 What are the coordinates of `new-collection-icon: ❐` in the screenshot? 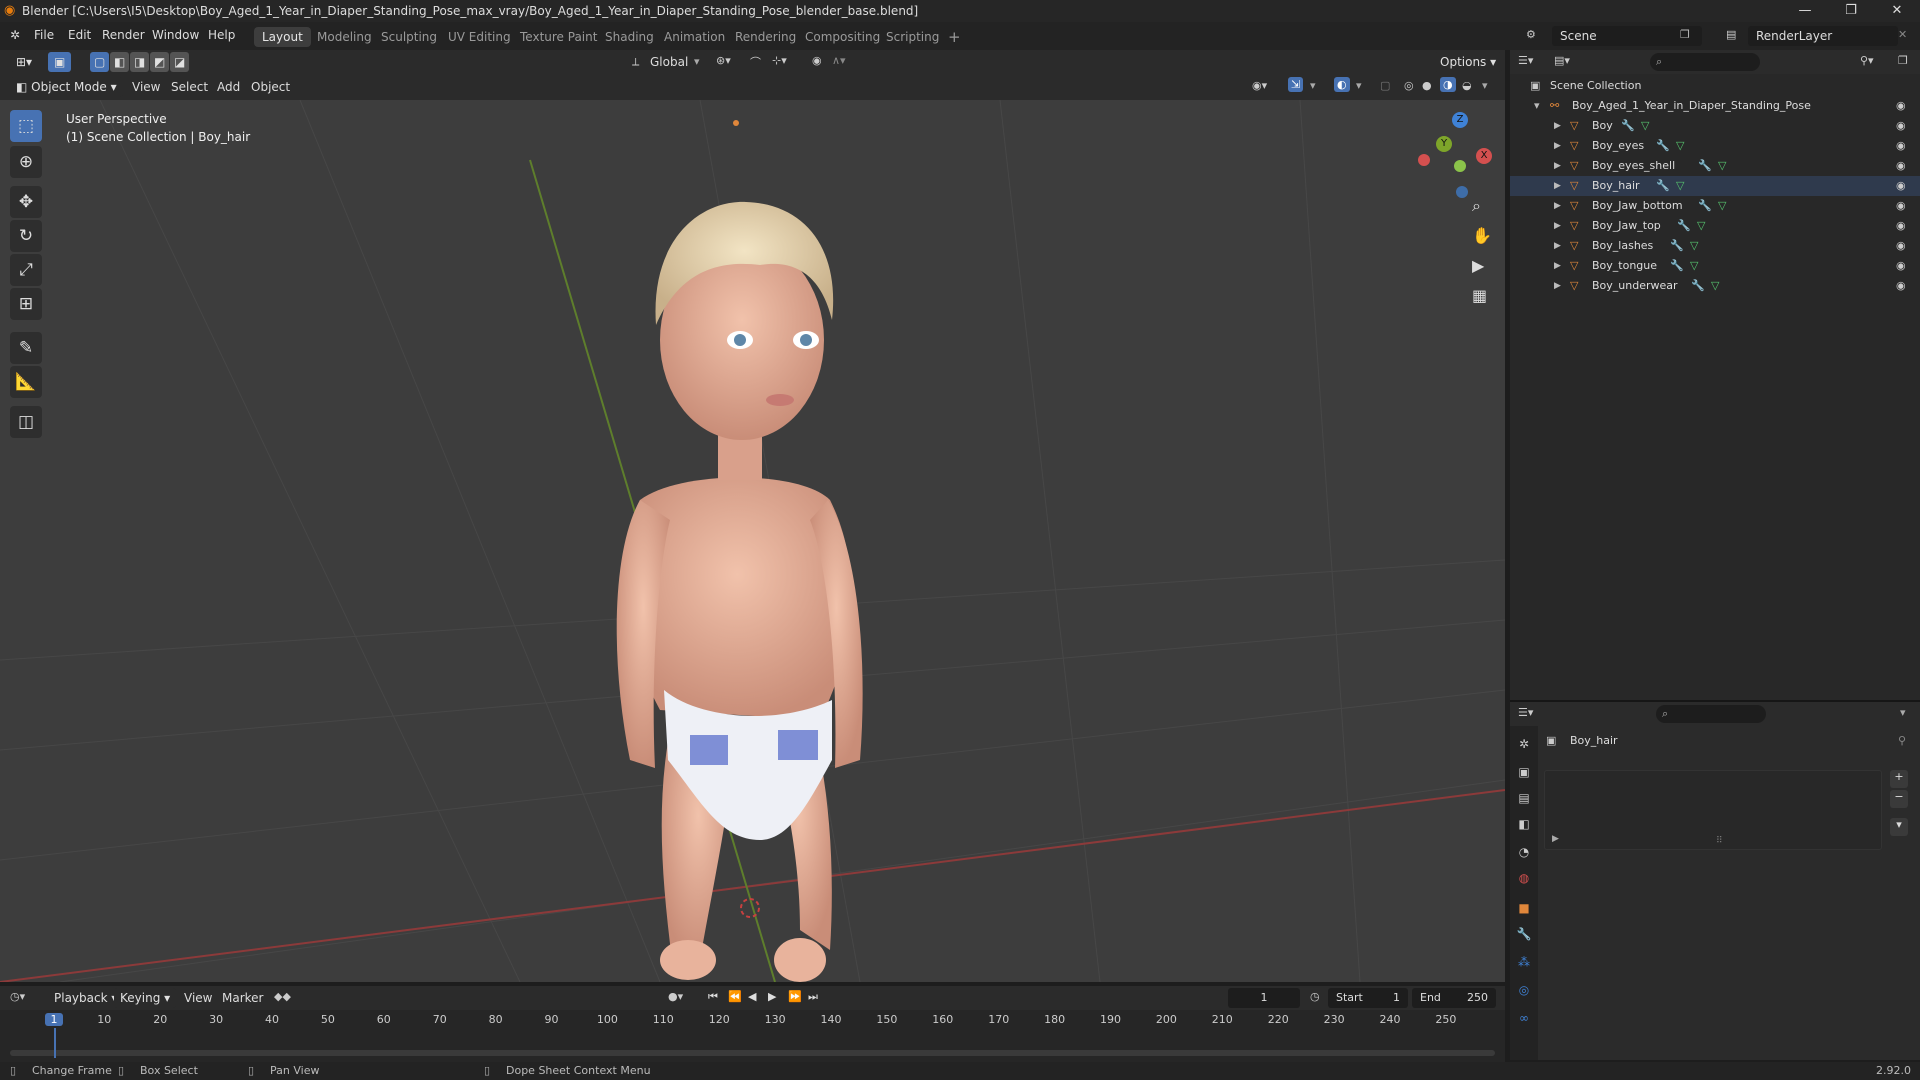 It's located at (1903, 60).